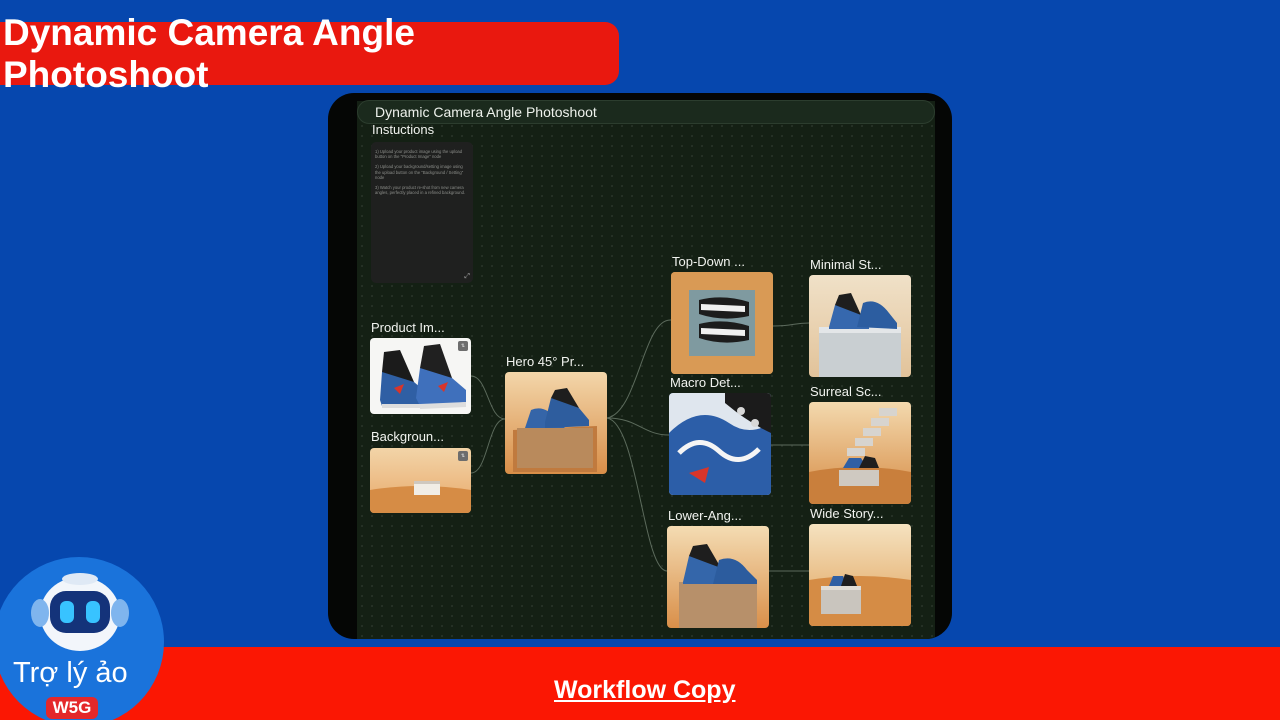  I want to click on node-lower-angle, so click(718, 577).